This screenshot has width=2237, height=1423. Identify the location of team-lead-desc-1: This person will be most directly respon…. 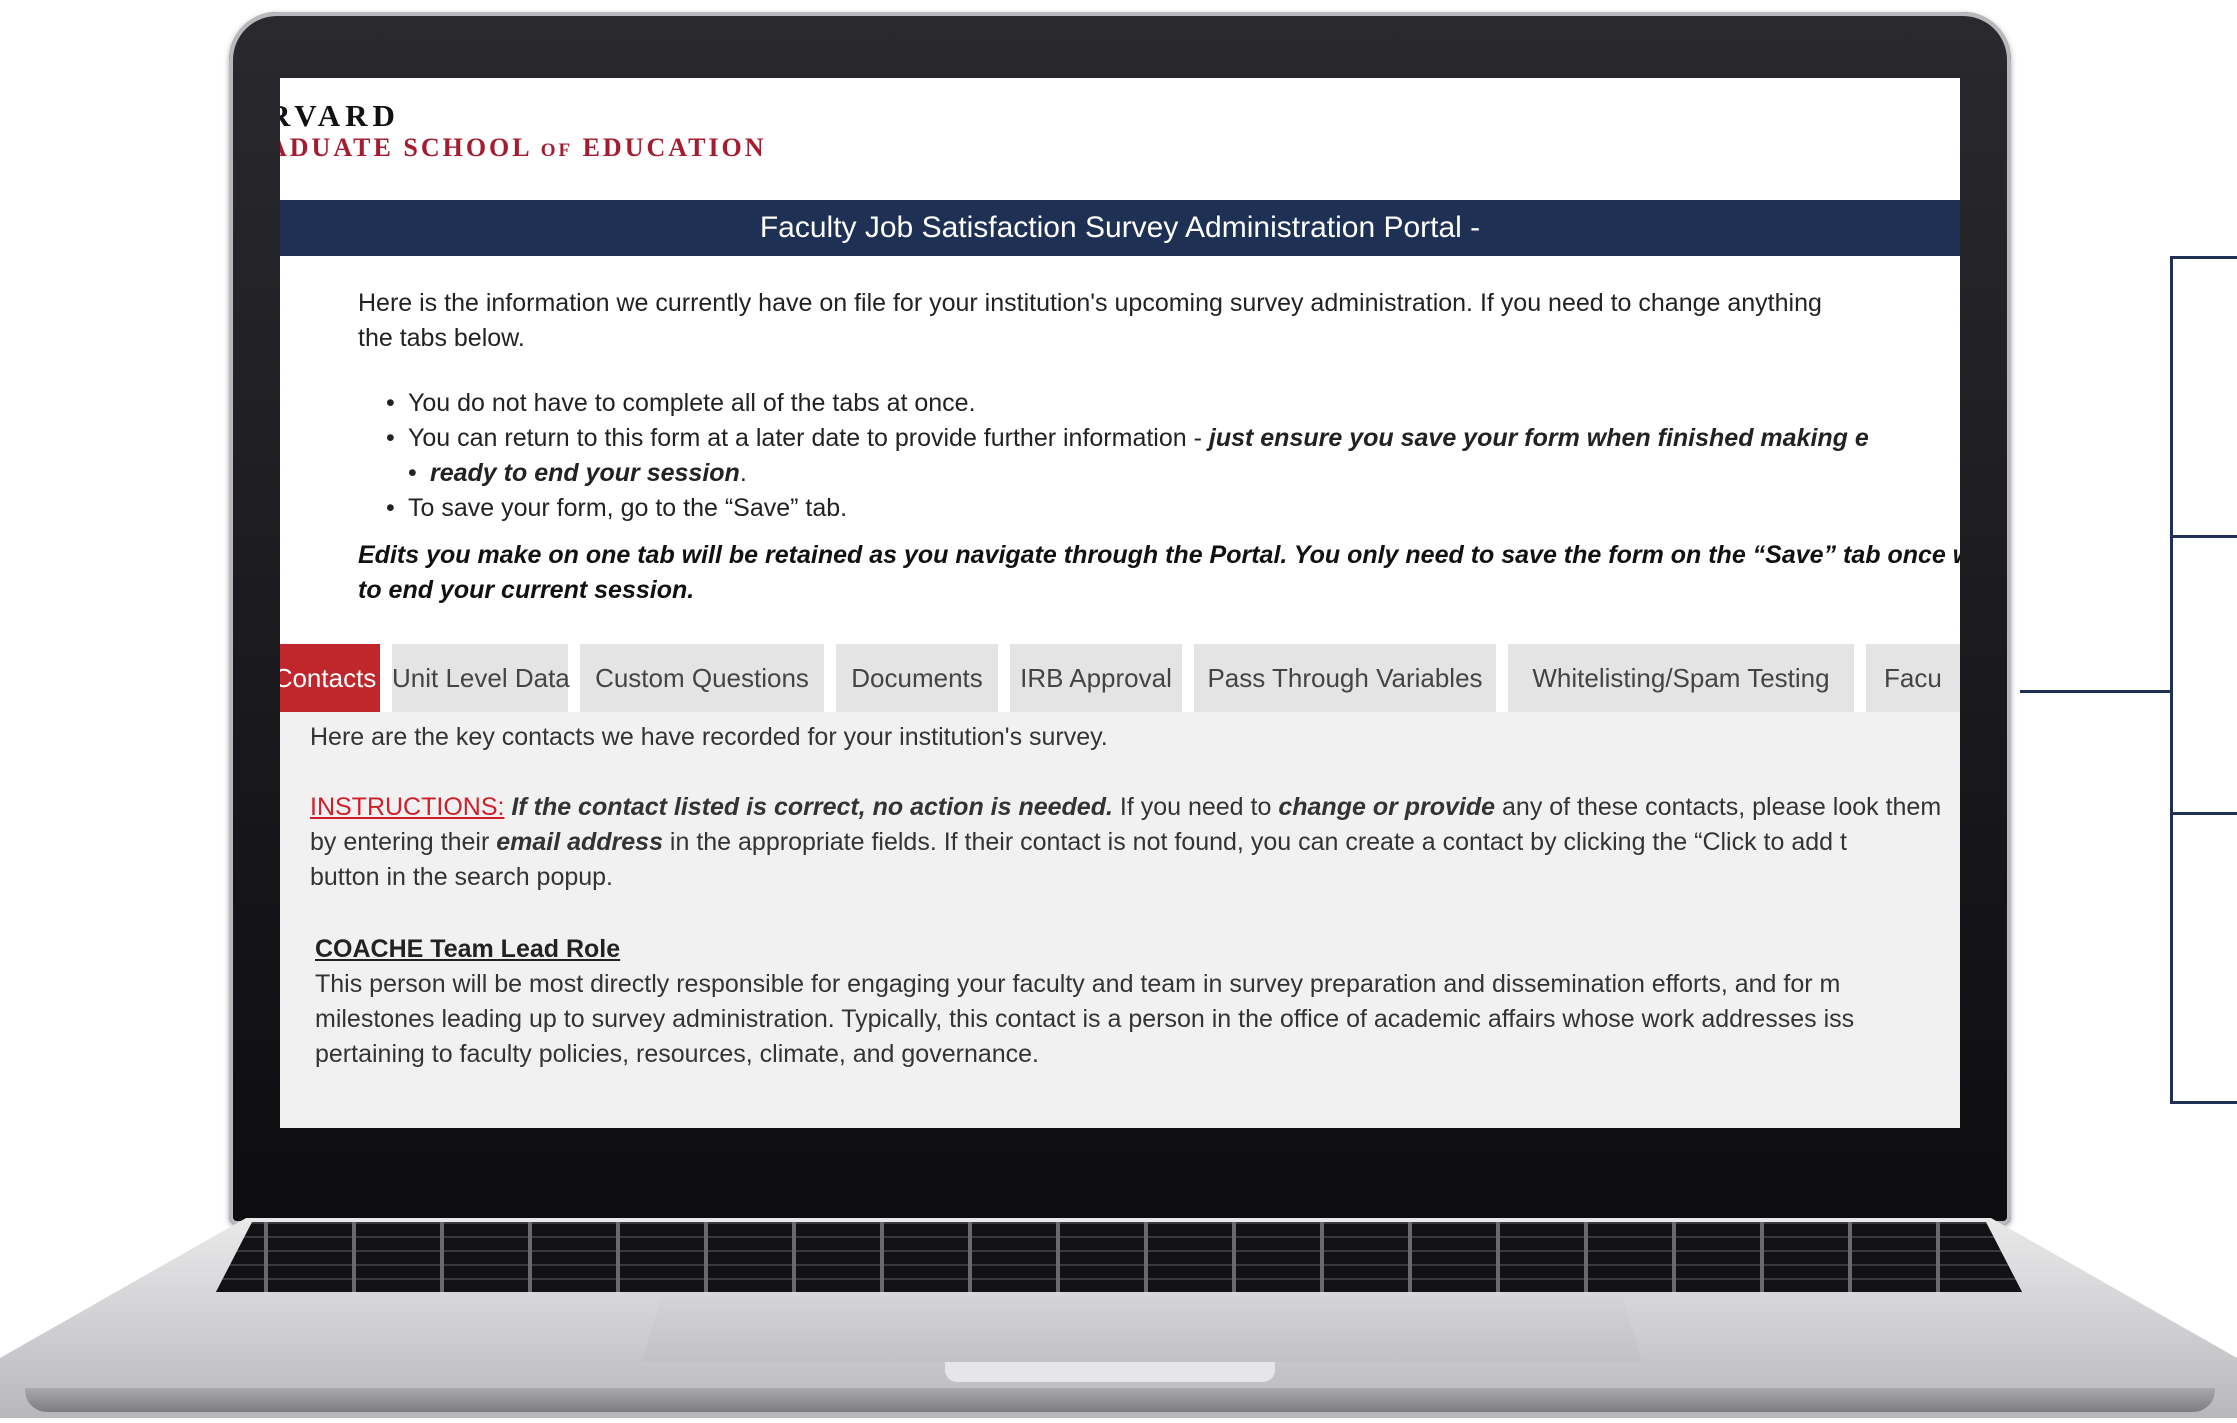
(1078, 984).